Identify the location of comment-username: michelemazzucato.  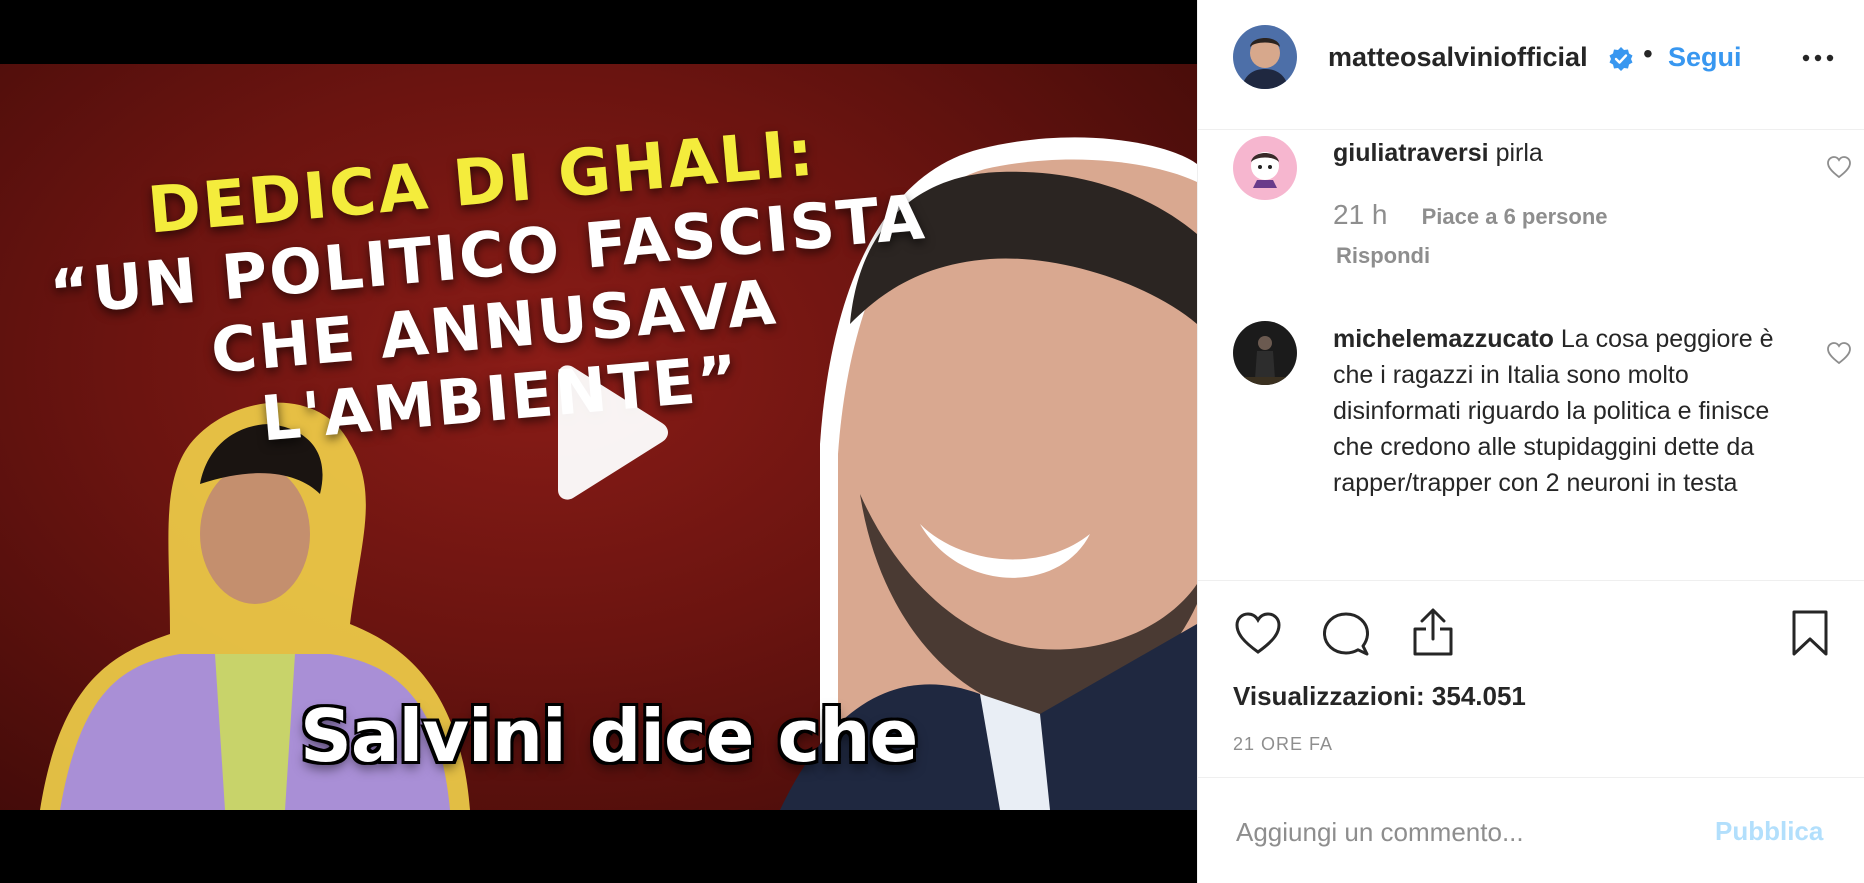
(1443, 339).